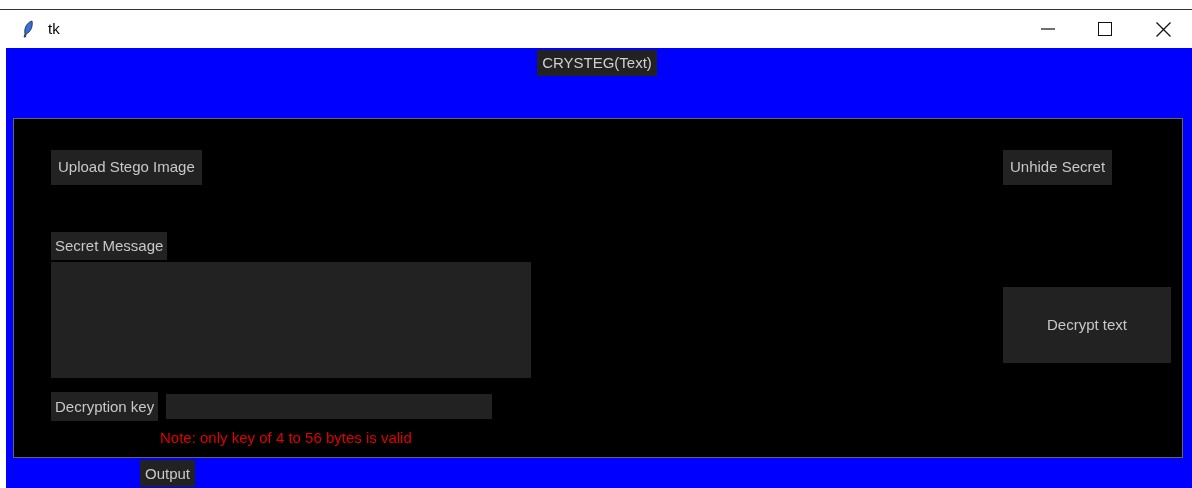 Image resolution: width=1192 pixels, height=488 pixels. What do you see at coordinates (28, 29) in the screenshot?
I see `feather-icon` at bounding box center [28, 29].